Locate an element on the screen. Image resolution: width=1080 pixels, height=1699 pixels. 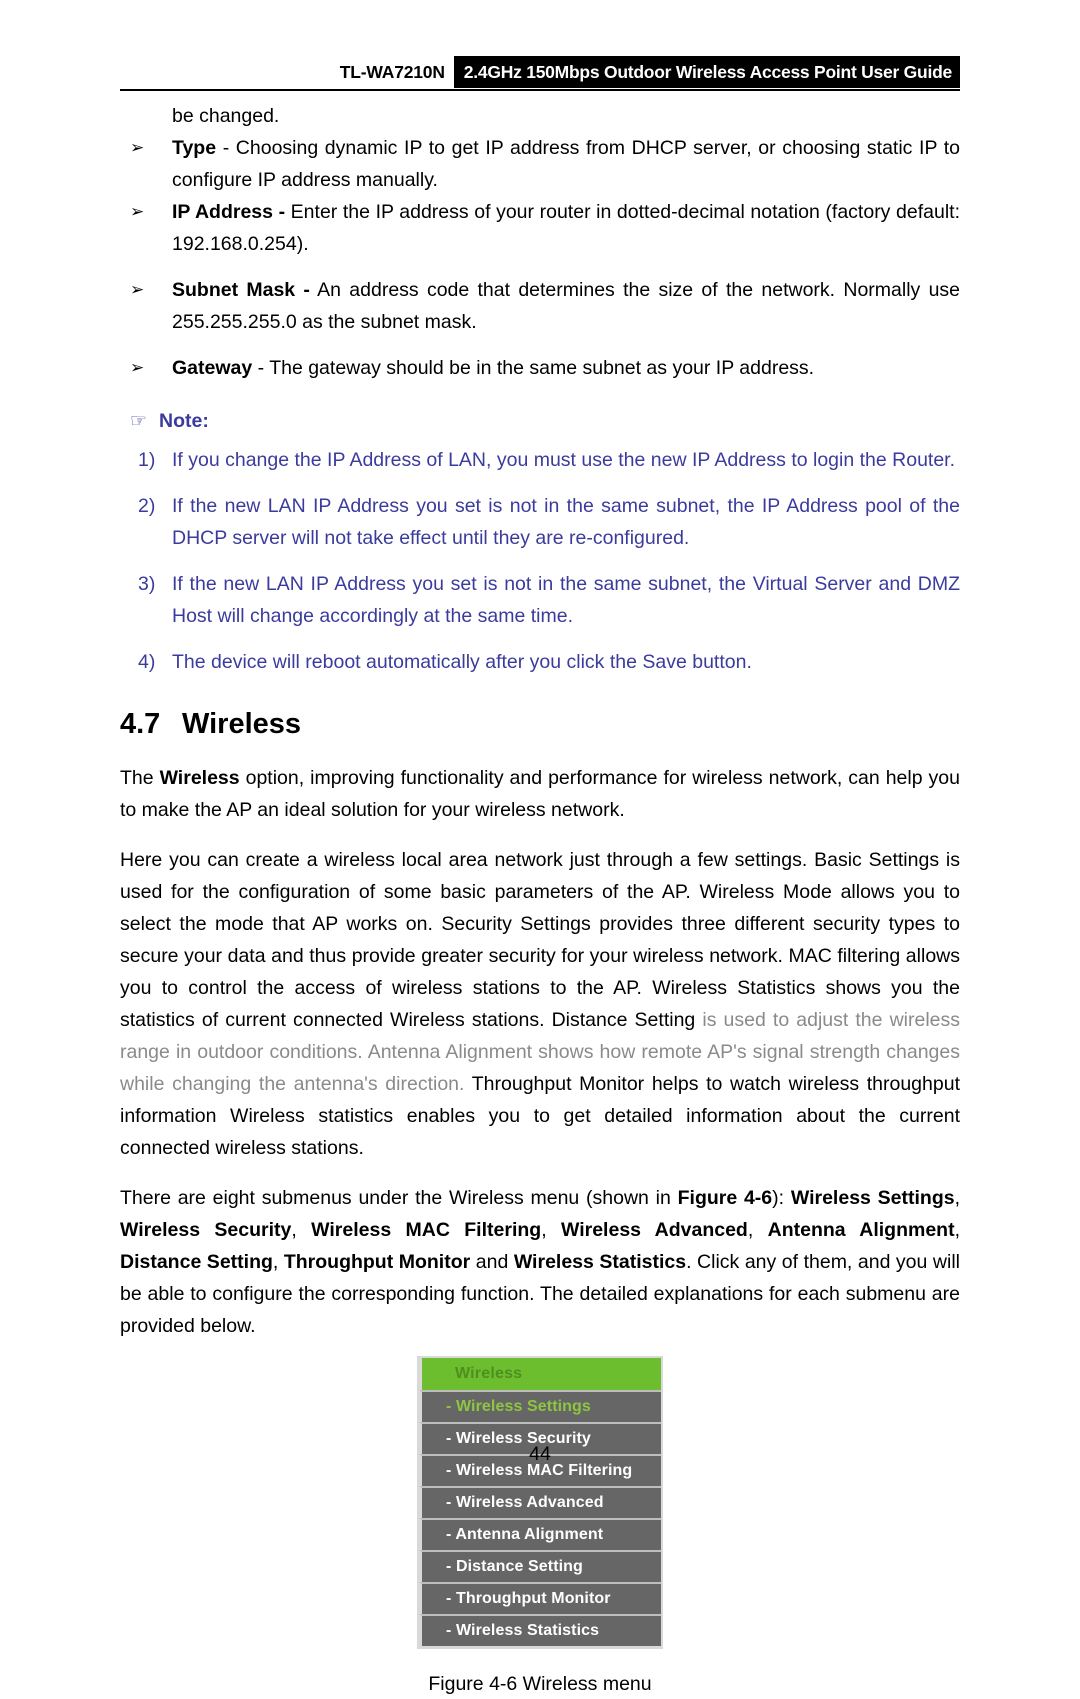
figure-reference: Figure 4-6 is located at coordinates (725, 1198).